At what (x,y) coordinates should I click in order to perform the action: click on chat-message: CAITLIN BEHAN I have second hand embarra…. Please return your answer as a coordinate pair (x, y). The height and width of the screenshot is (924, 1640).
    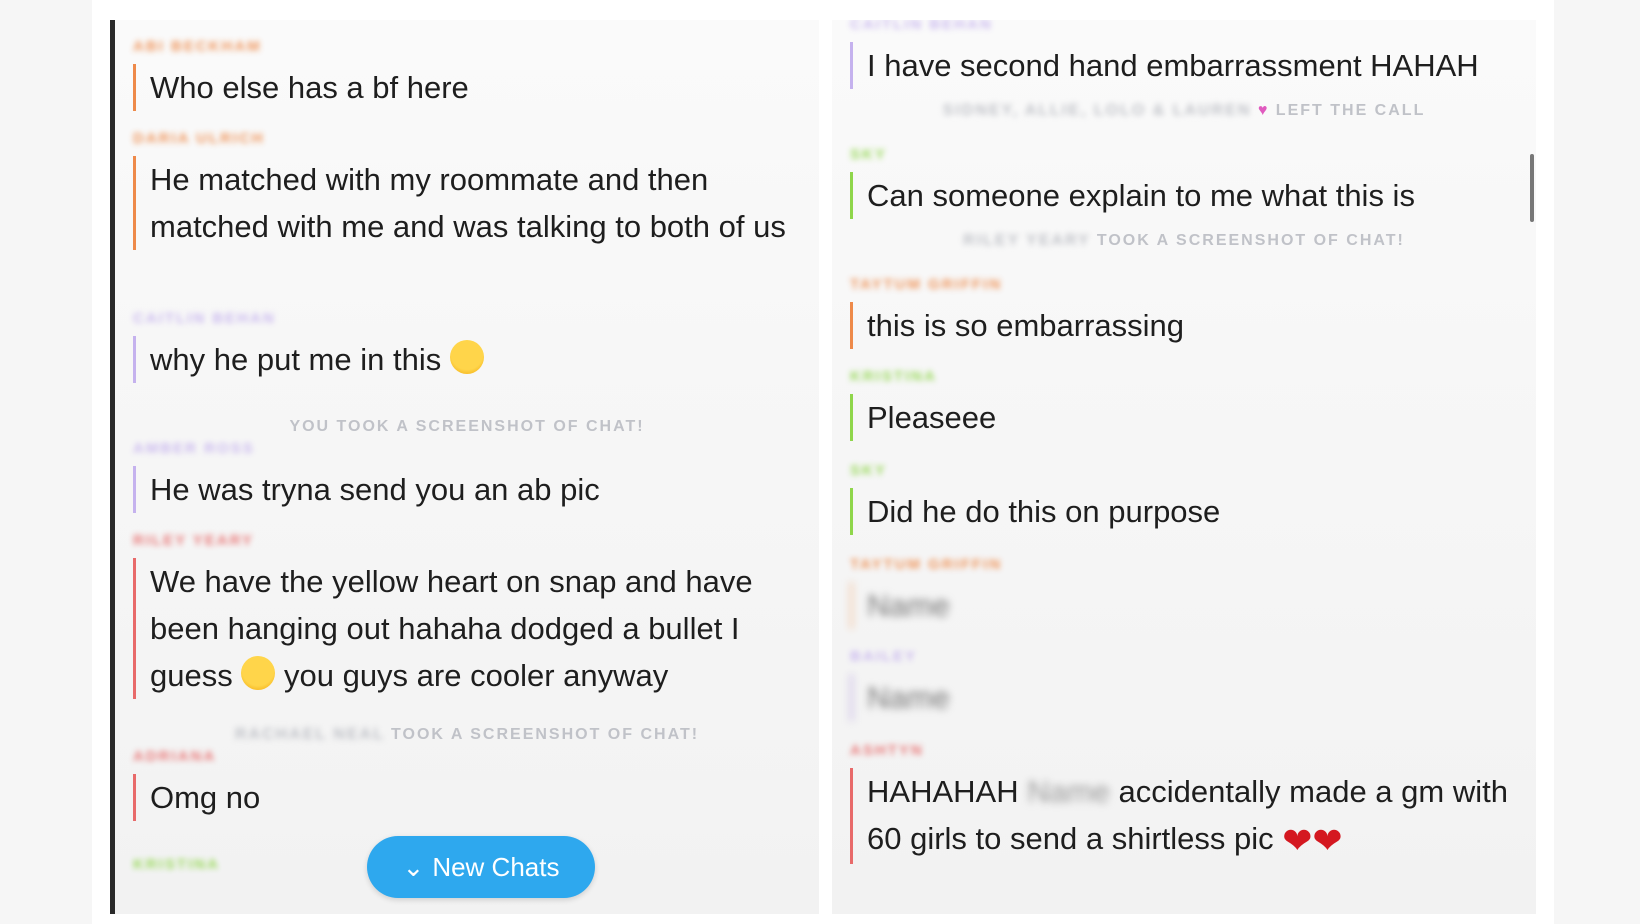
    Looking at the image, I should click on (1185, 54).